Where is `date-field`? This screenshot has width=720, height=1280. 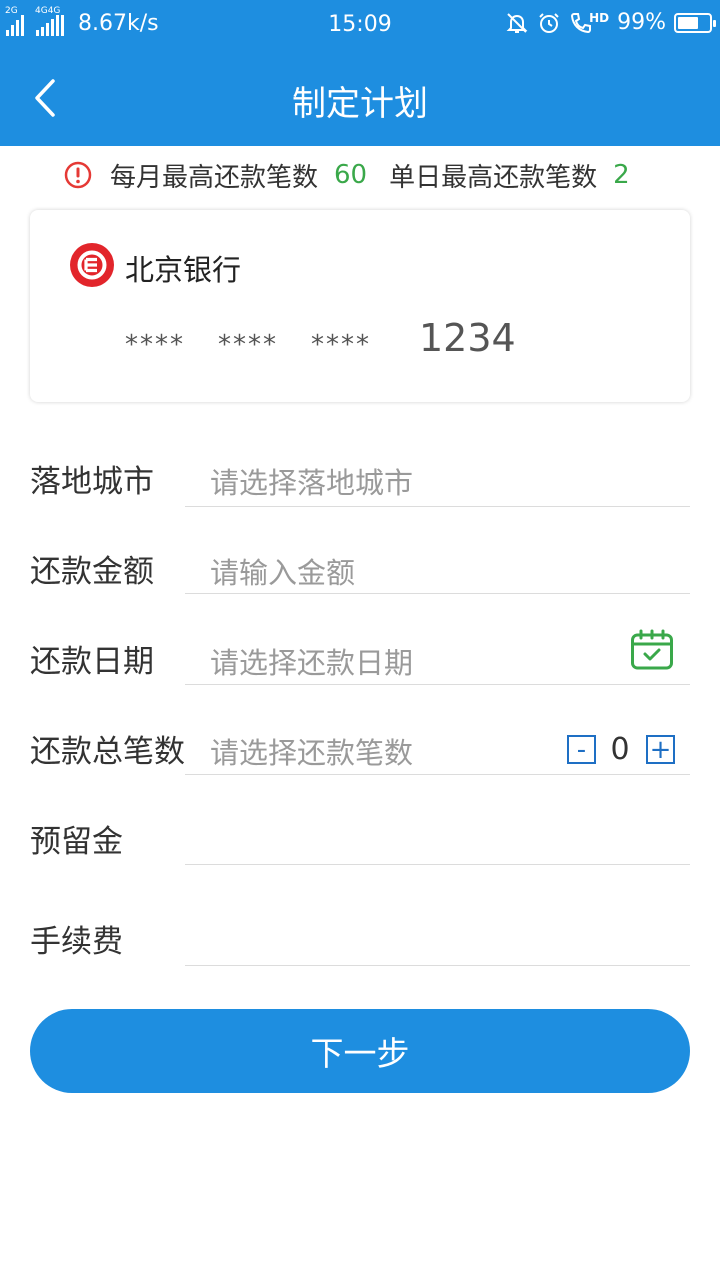 date-field is located at coordinates (437, 652).